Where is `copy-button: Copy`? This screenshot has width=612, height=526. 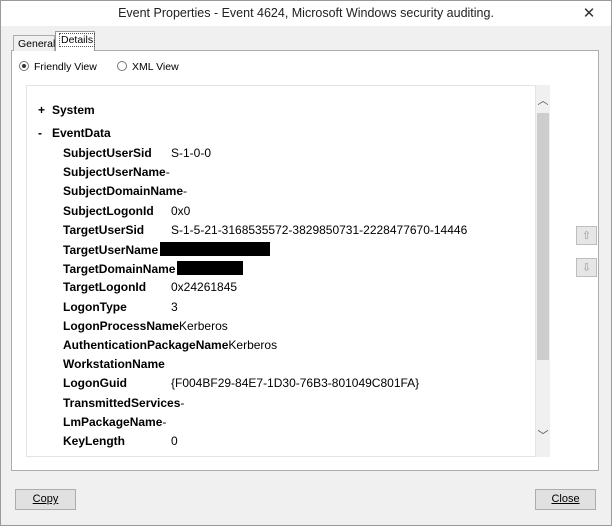 copy-button: Copy is located at coordinates (45, 499).